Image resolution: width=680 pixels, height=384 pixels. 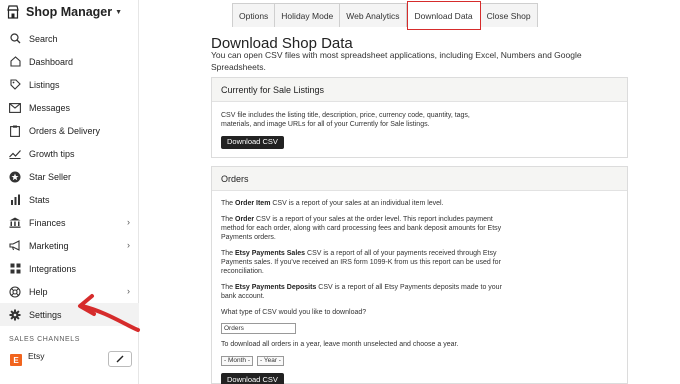 What do you see at coordinates (109, 313) in the screenshot?
I see `annotation-arrow-icon` at bounding box center [109, 313].